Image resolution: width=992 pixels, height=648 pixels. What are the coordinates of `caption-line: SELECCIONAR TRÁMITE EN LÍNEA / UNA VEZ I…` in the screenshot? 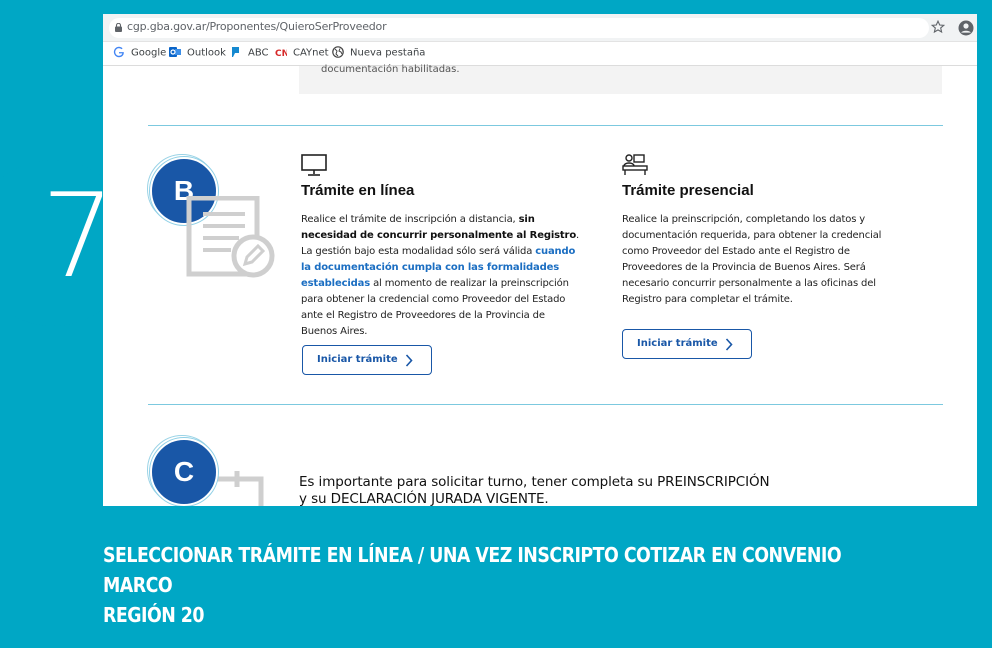 It's located at (472, 570).